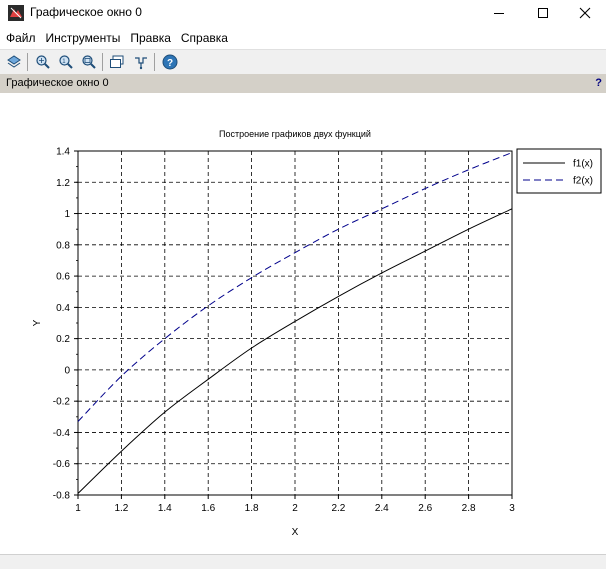  What do you see at coordinates (63, 152) in the screenshot?
I see `y-tick-label: 1.4` at bounding box center [63, 152].